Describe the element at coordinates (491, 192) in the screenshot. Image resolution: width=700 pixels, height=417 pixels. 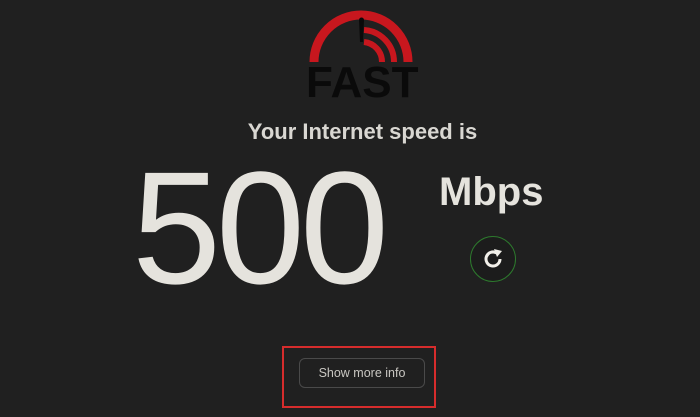
I see `speed-unit: Mbps` at that location.